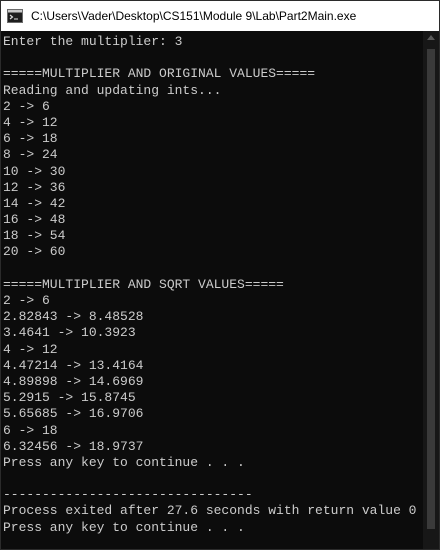 The height and width of the screenshot is (550, 440). I want to click on scroll-thumb, so click(431, 289).